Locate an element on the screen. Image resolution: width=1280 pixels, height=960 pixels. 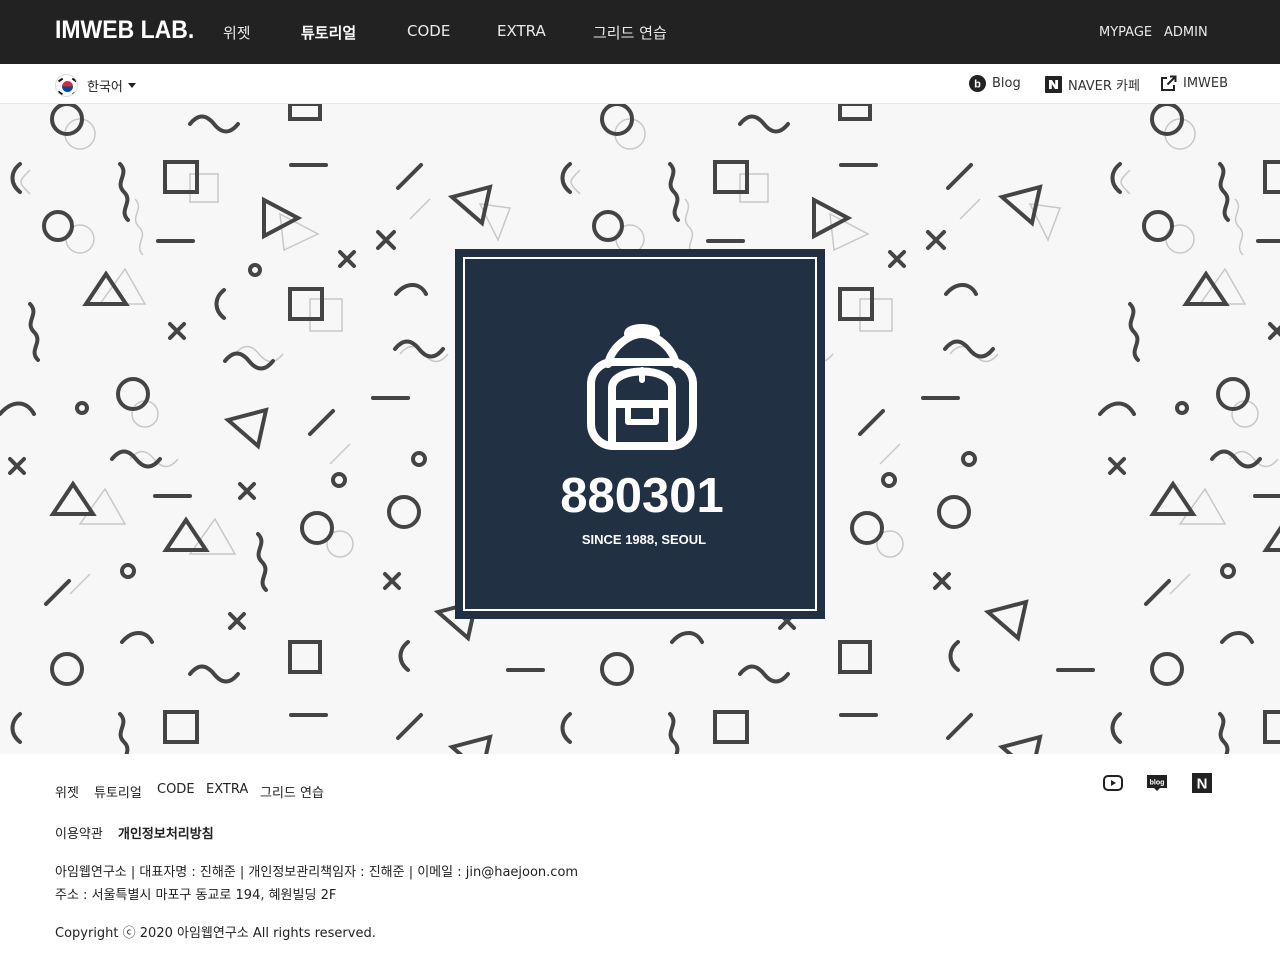
footer-nav-extra: EXTRA is located at coordinates (227, 789).